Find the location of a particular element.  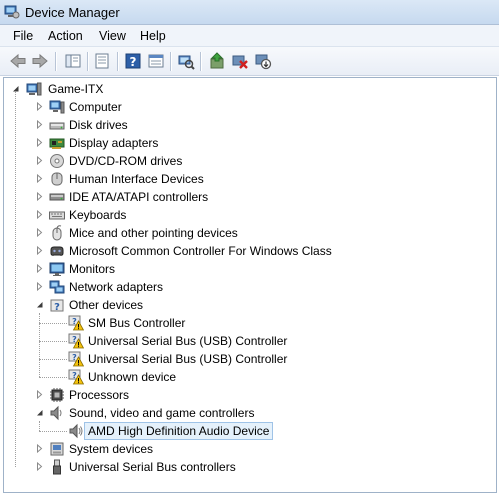

tree-category-computer: Computer is located at coordinates (249, 107).